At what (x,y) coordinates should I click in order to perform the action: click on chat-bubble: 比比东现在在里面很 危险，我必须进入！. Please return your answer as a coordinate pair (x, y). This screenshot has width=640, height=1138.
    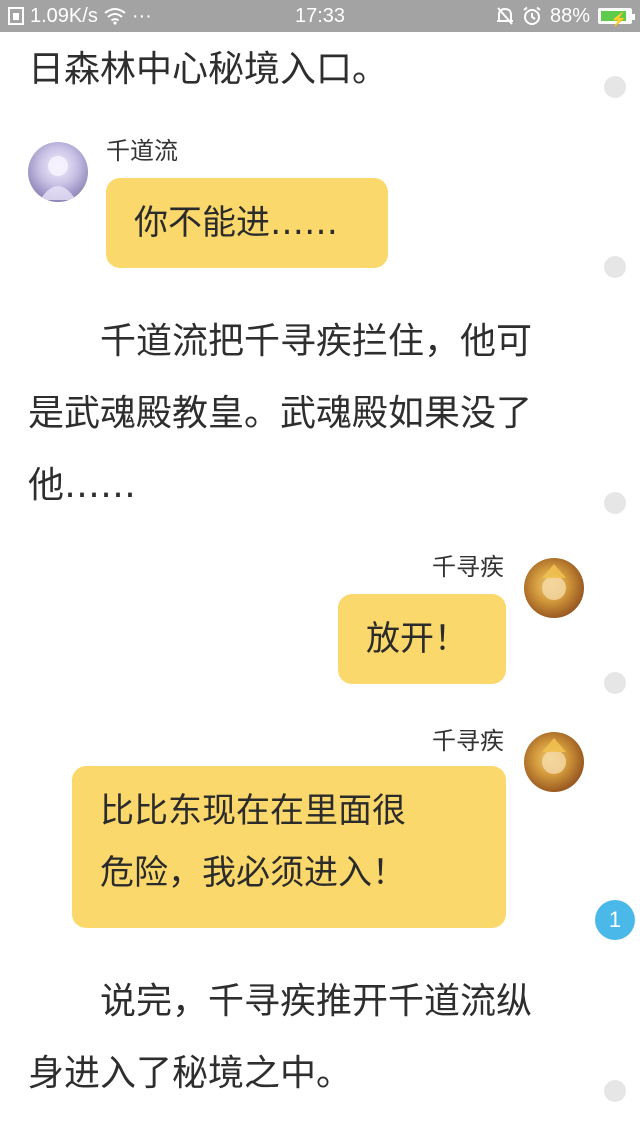
    Looking at the image, I should click on (289, 847).